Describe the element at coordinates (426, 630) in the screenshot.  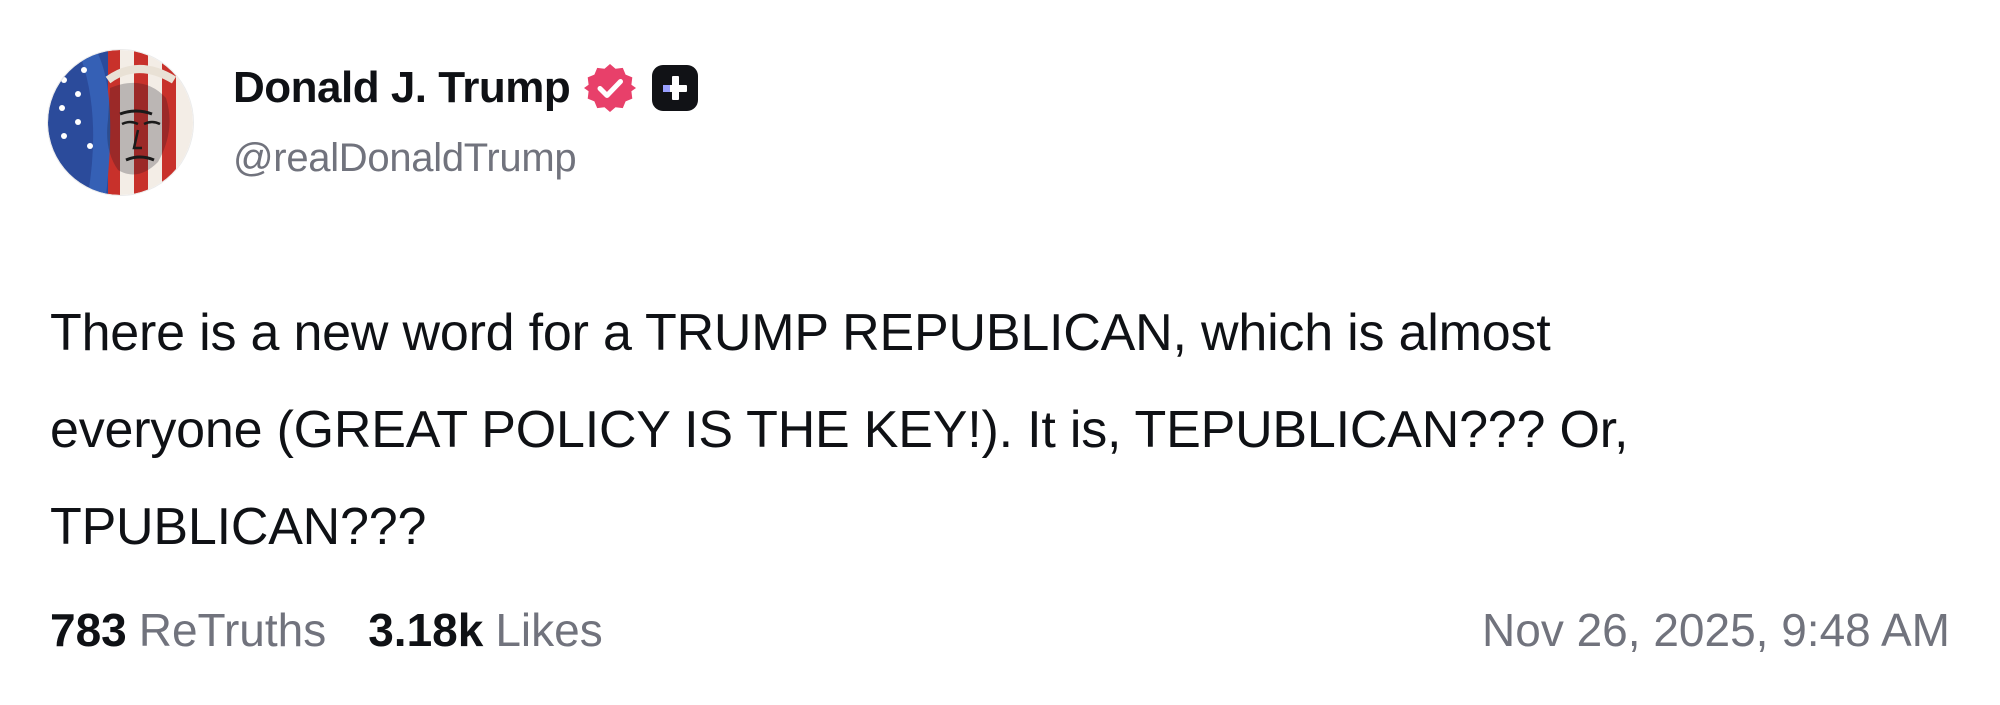
I see `likes-count: 3.18k` at that location.